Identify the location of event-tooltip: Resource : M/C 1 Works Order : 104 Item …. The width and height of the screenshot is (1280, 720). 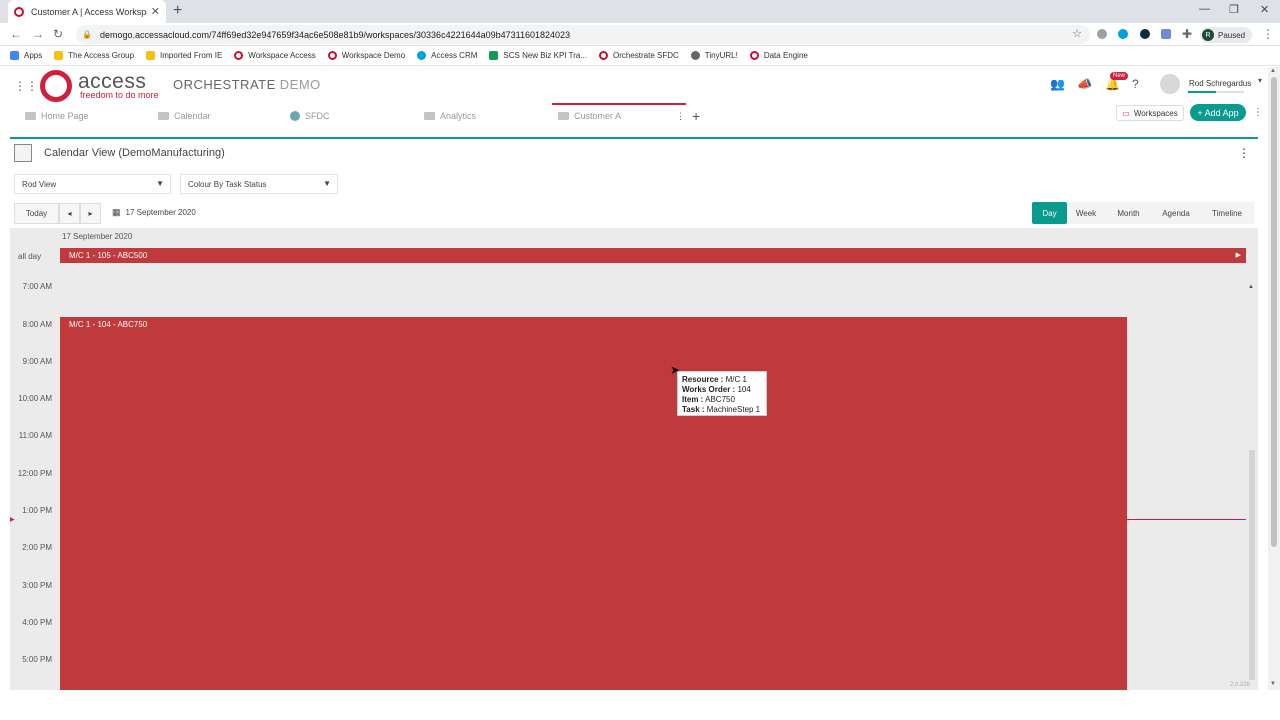
(722, 393).